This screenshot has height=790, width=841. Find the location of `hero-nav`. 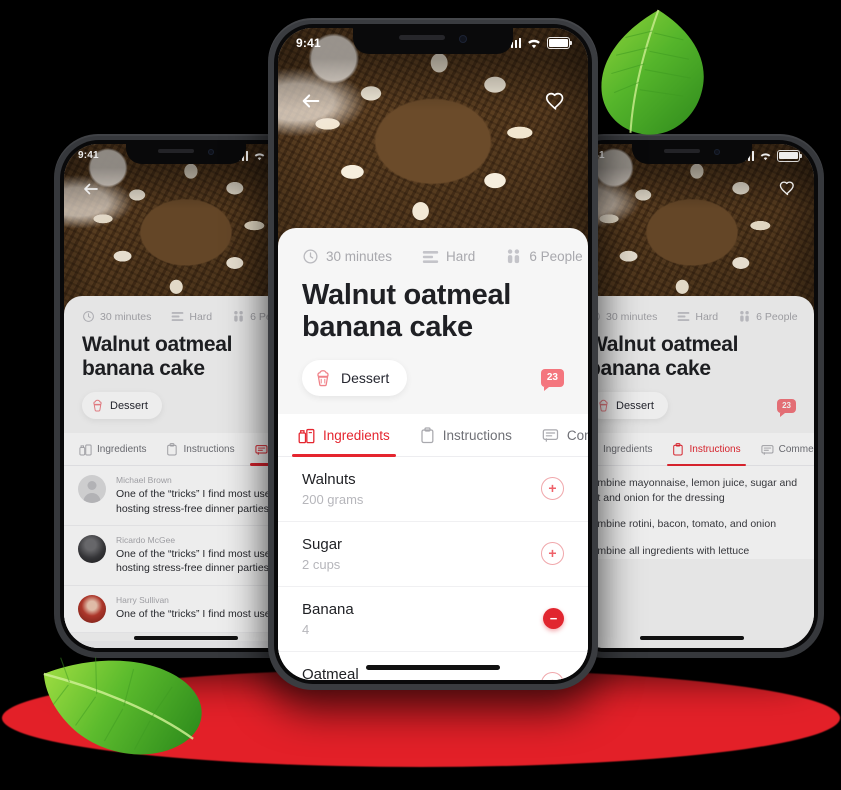

hero-nav is located at coordinates (433, 101).